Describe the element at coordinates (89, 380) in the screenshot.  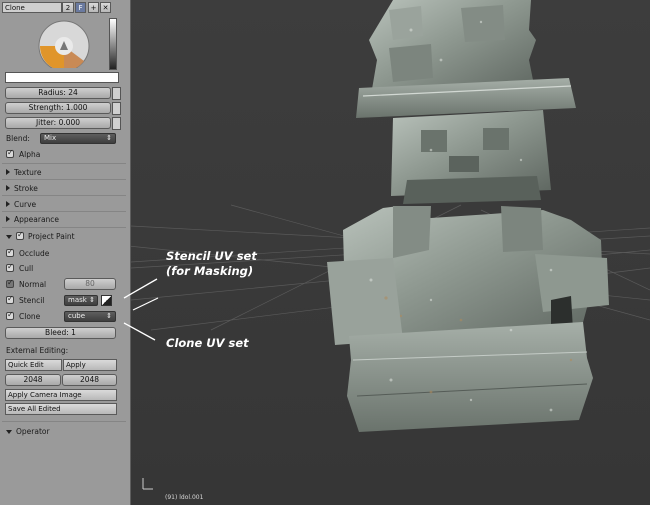
I see `screen-height-field: 2048` at that location.